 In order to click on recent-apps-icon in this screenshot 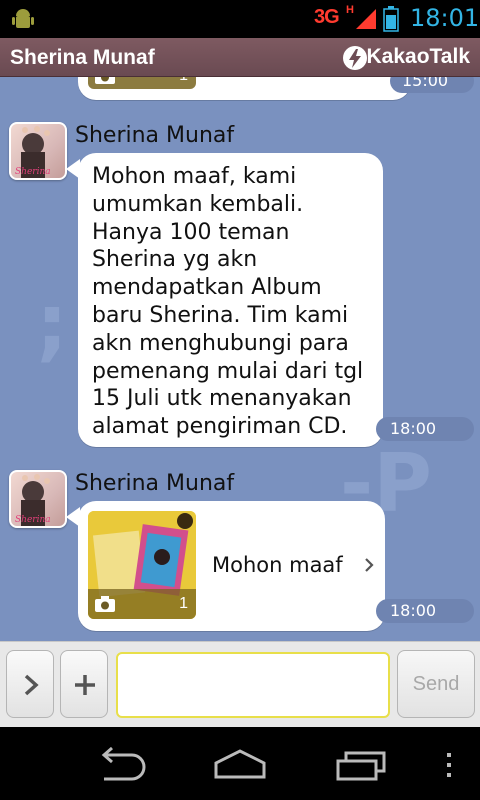, I will do `click(362, 765)`.